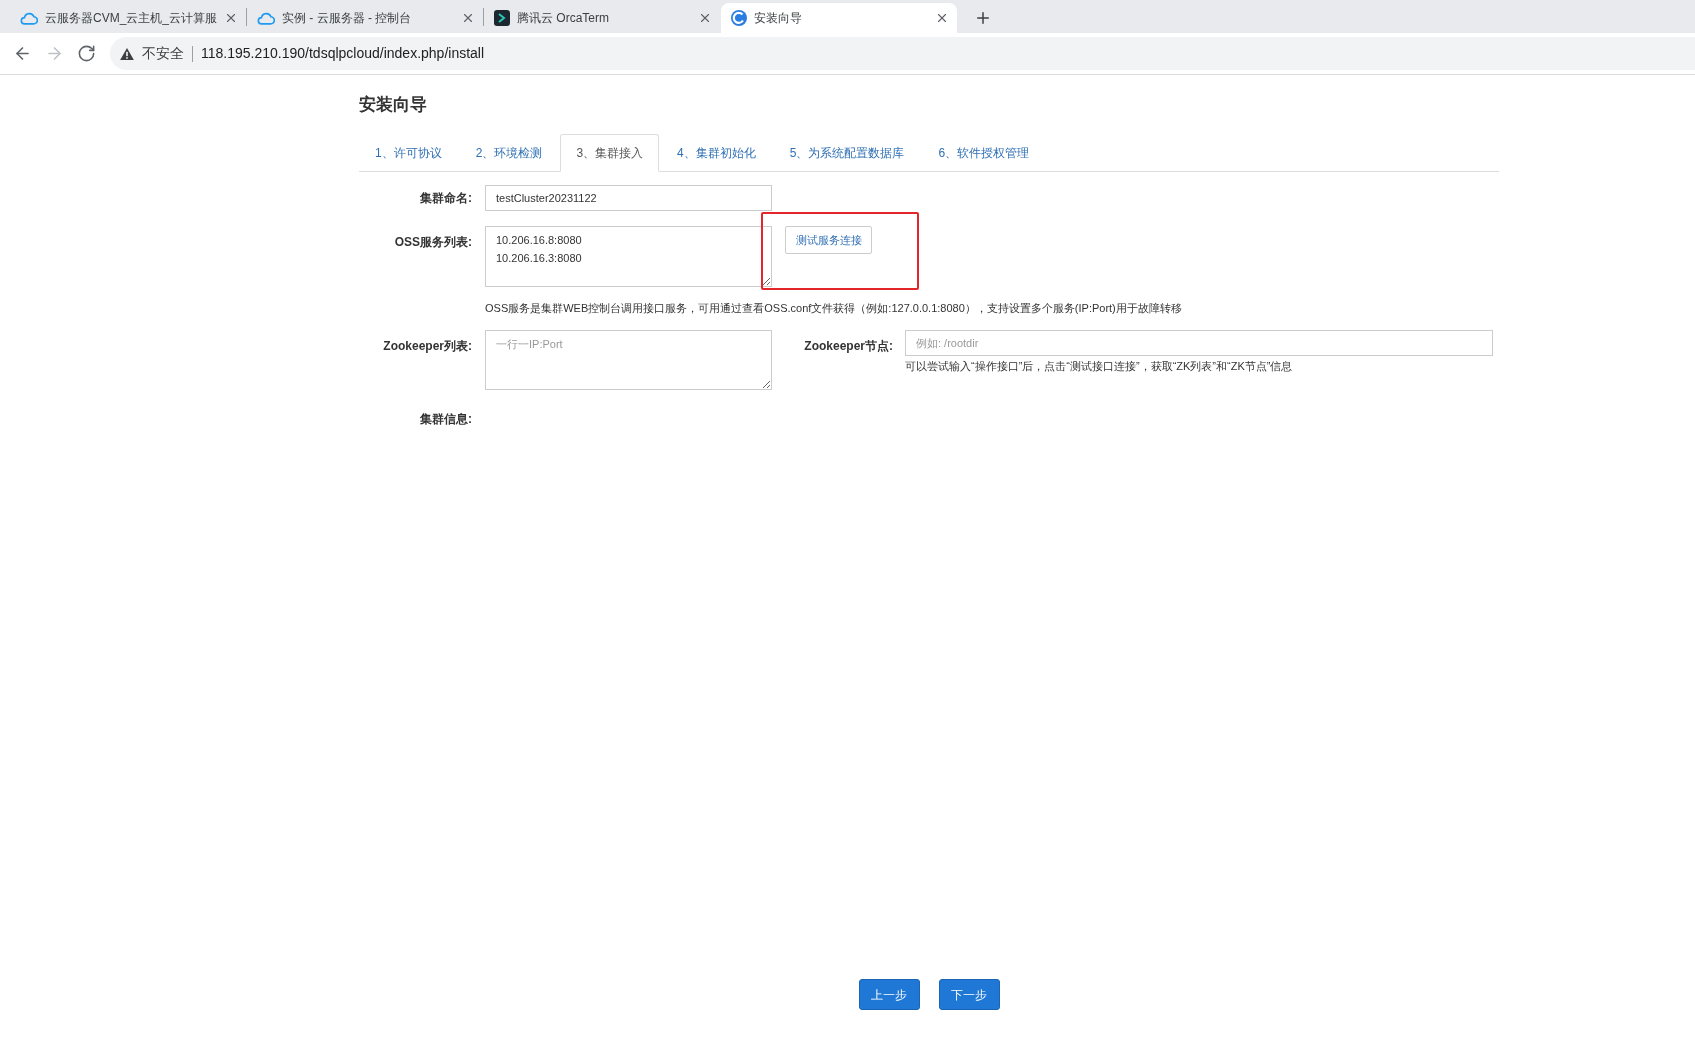 Image resolution: width=1695 pixels, height=1037 pixels. Describe the element at coordinates (984, 153) in the screenshot. I see `step-tab: 6、软件授权管理` at that location.